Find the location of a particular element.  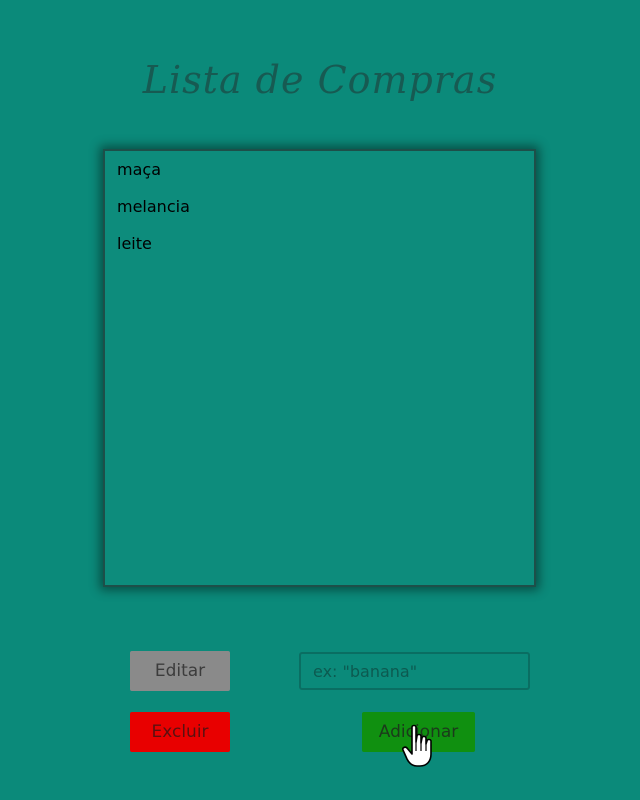

list-item: melancia is located at coordinates (319, 214).